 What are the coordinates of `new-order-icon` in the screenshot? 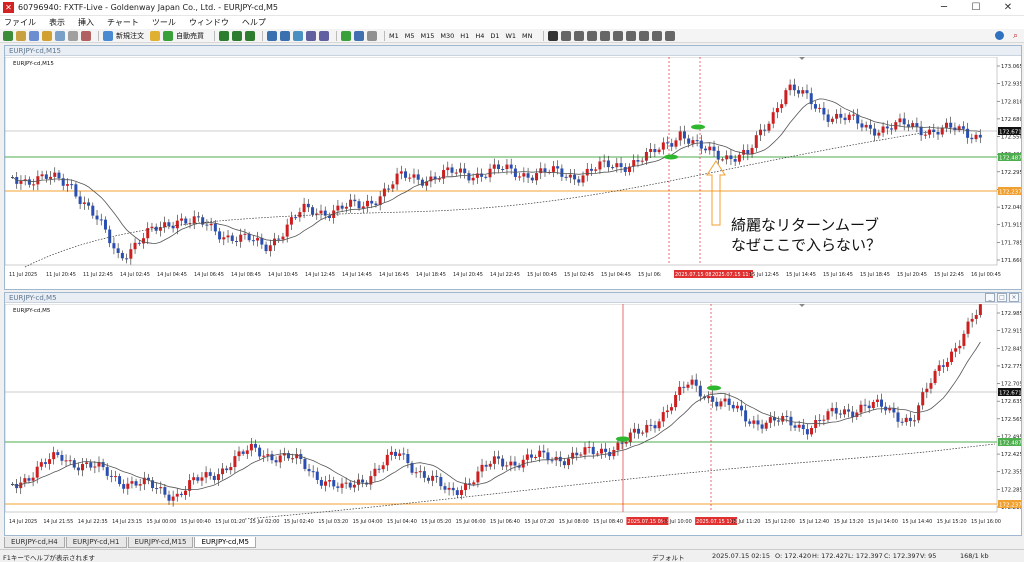 It's located at (108, 35).